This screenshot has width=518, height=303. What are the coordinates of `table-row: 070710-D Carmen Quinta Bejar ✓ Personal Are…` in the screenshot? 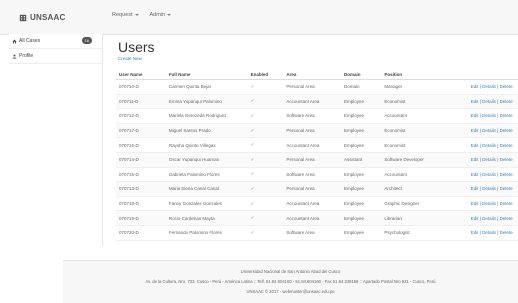 It's located at (317, 87).